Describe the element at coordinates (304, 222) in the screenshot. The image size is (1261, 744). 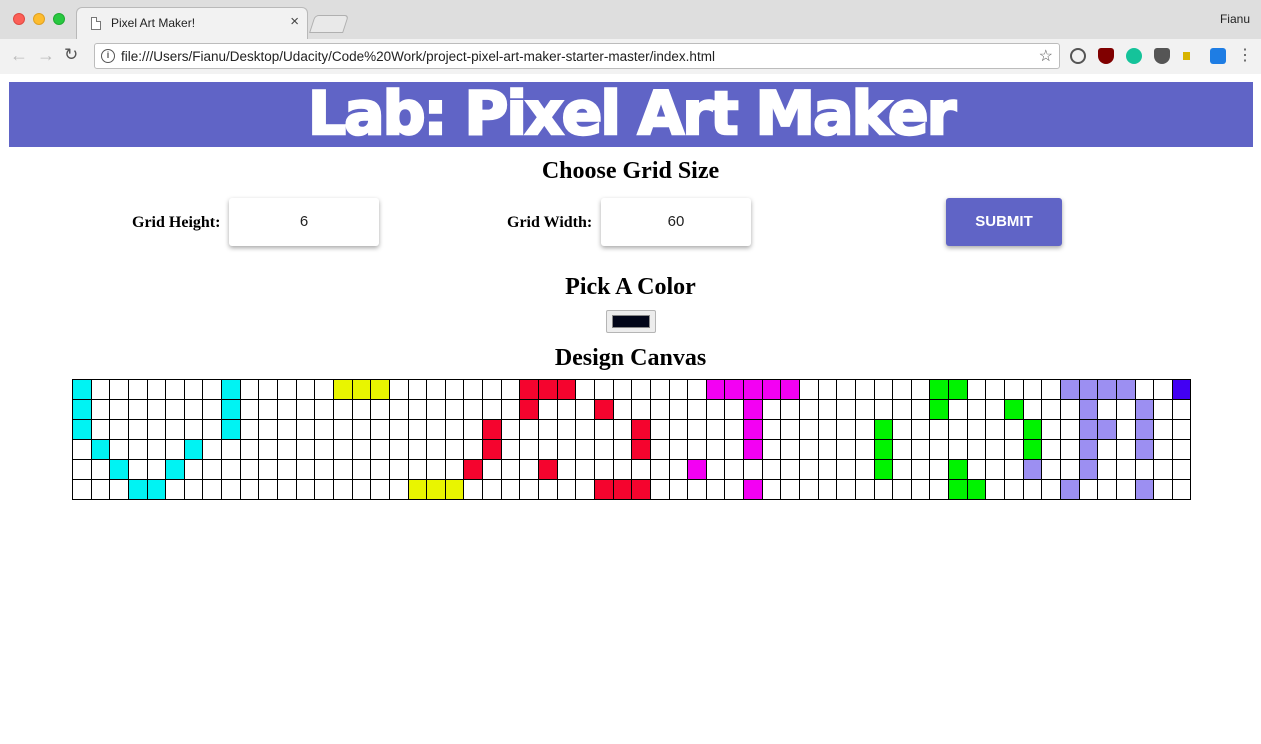
I see `grid-height-input: 6` at that location.